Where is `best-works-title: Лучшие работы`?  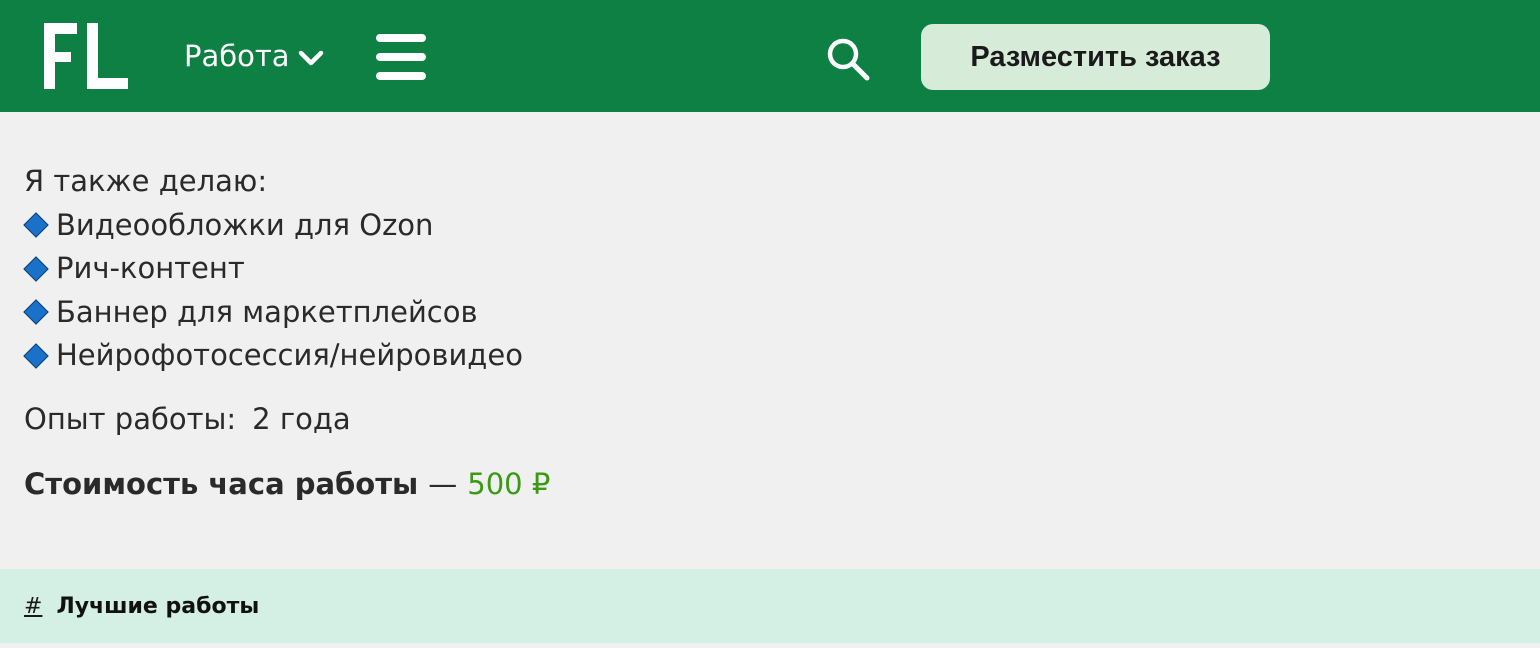 best-works-title: Лучшие работы is located at coordinates (158, 606).